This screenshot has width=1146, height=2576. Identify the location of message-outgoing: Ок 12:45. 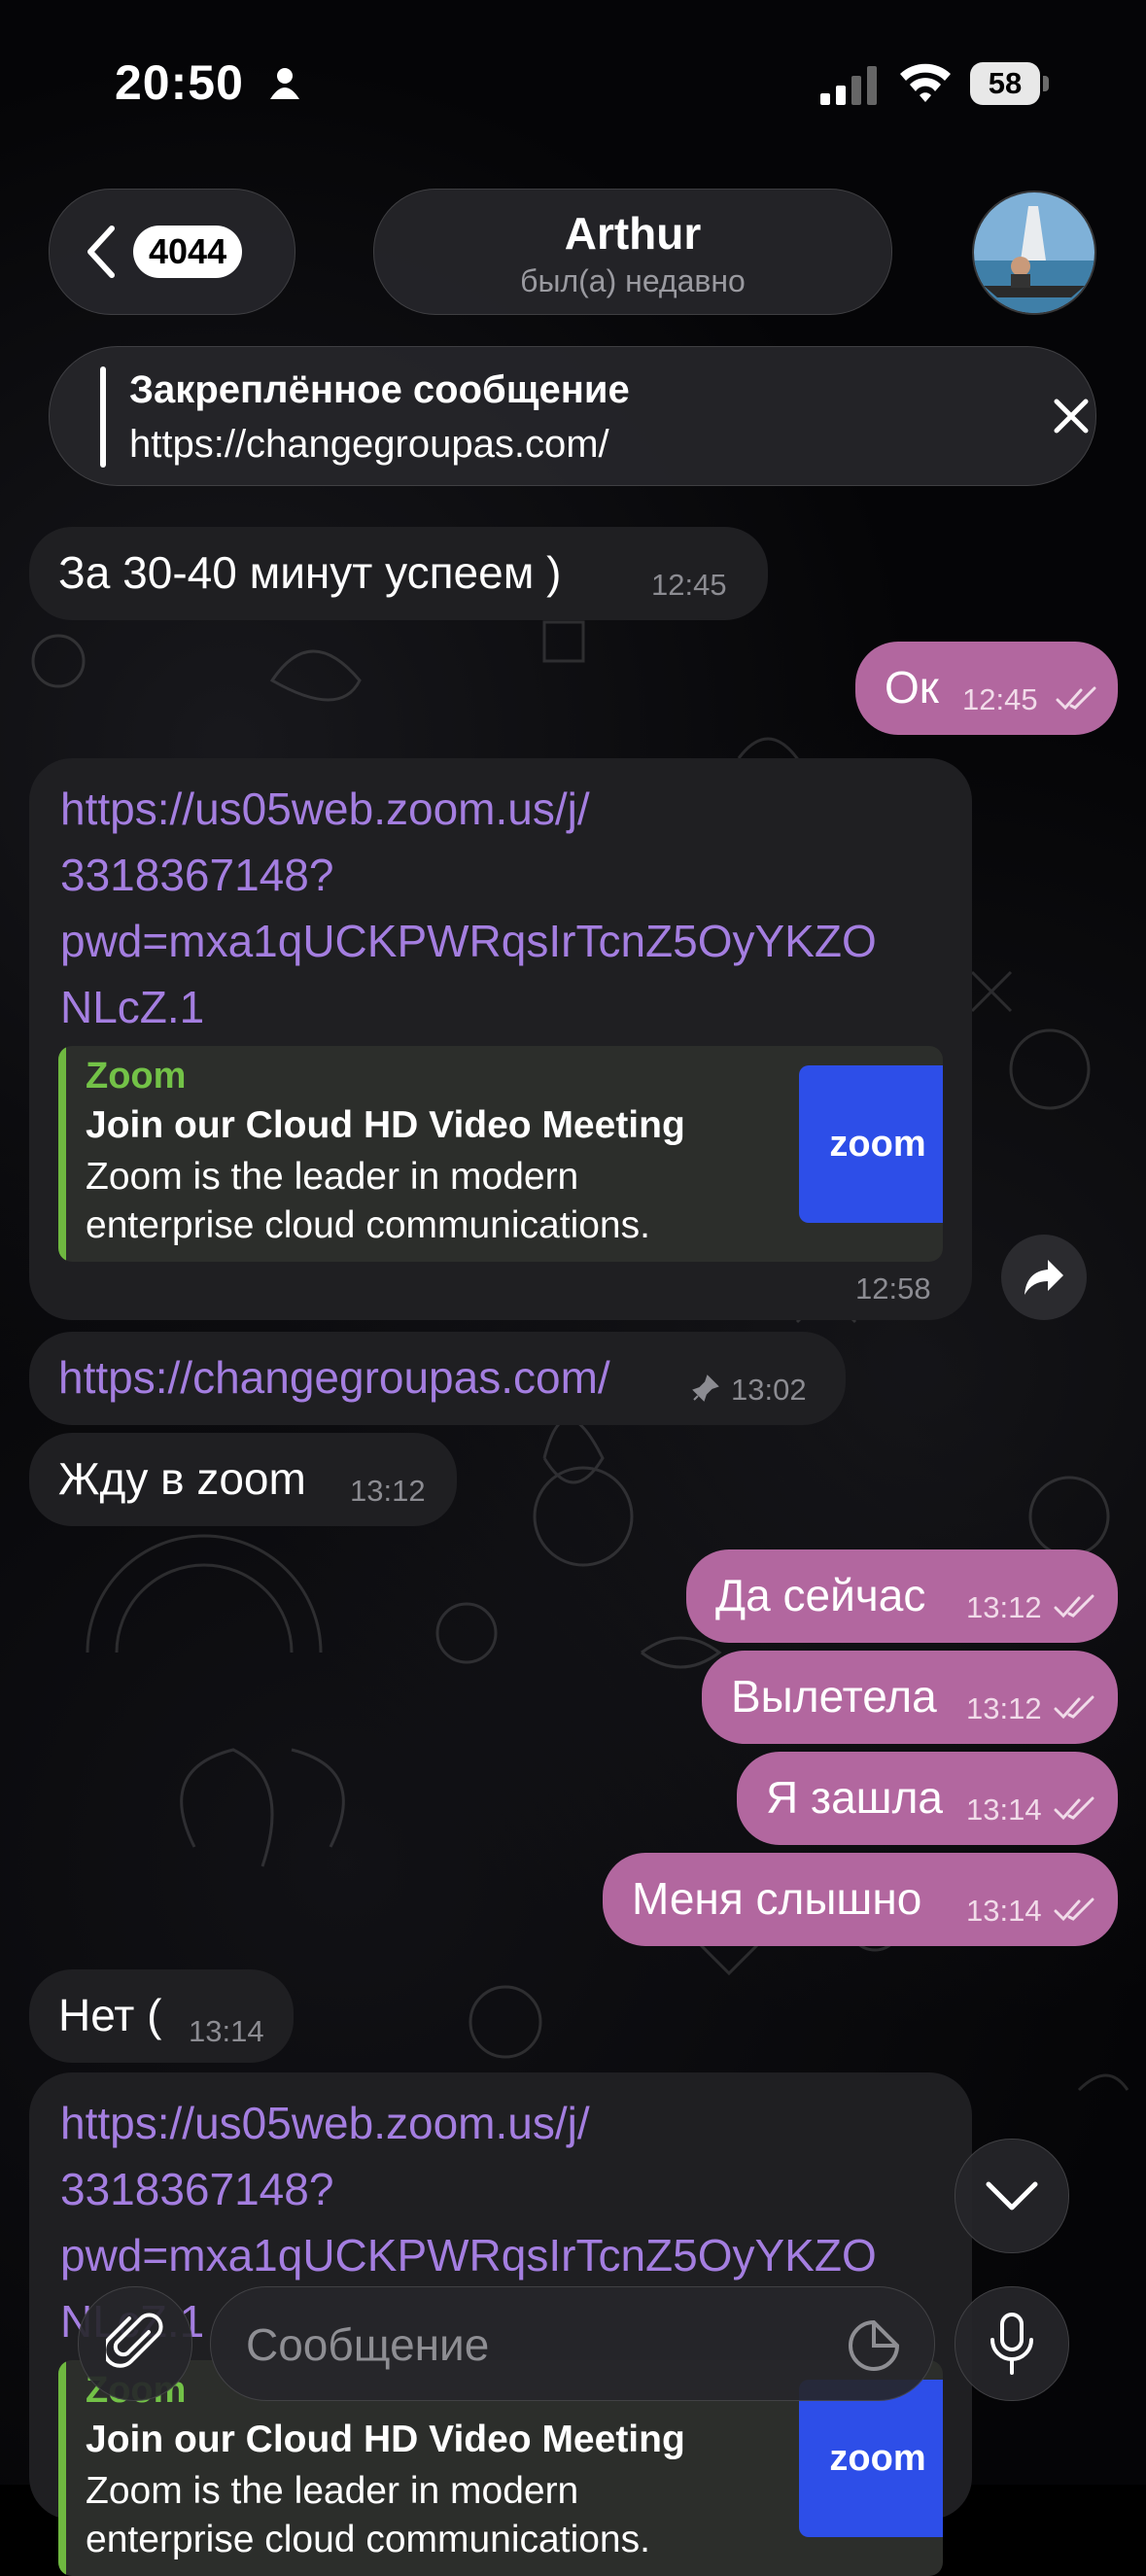
(987, 688).